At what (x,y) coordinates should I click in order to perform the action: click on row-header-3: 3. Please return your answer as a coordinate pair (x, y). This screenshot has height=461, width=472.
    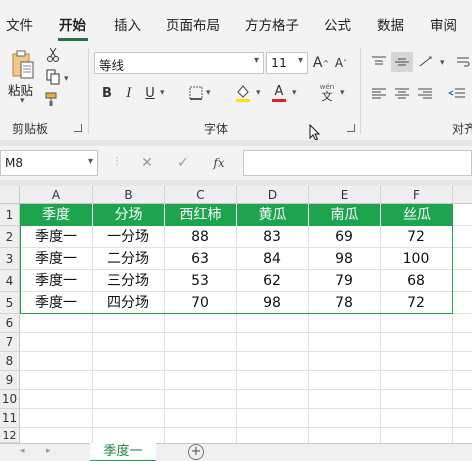
    Looking at the image, I should click on (10, 259).